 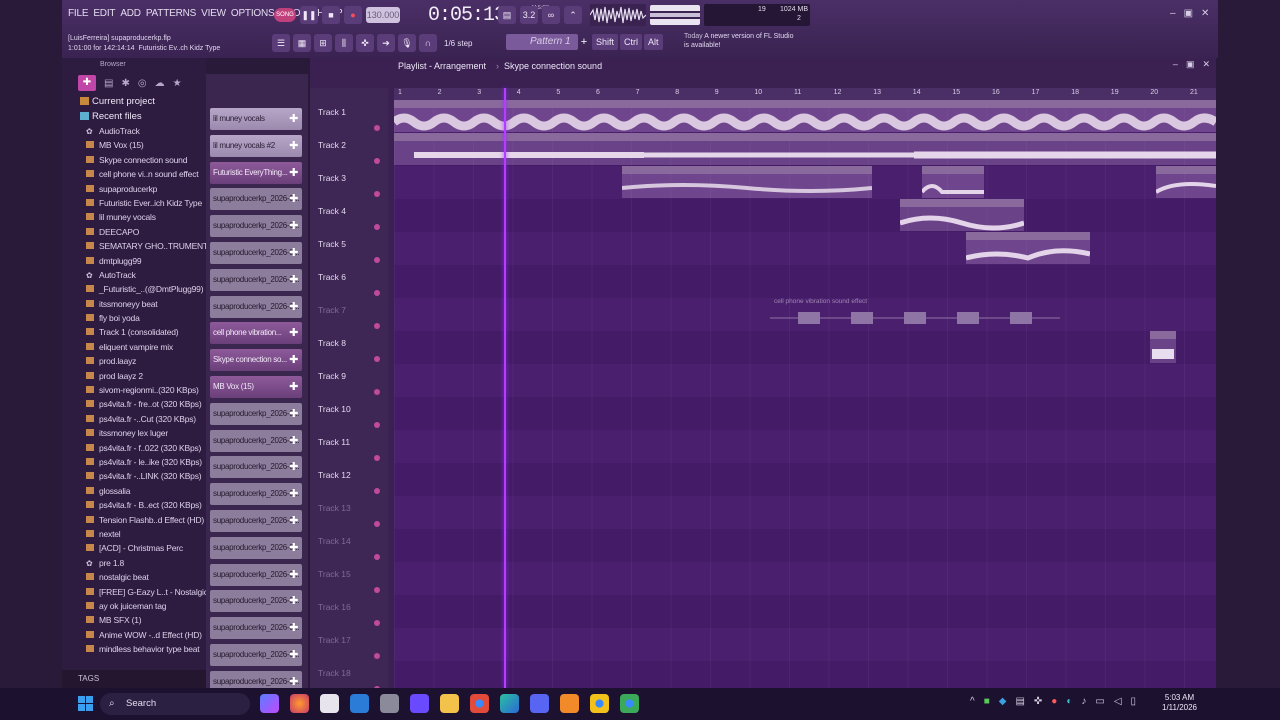 I want to click on store-icon, so click(x=329, y=703).